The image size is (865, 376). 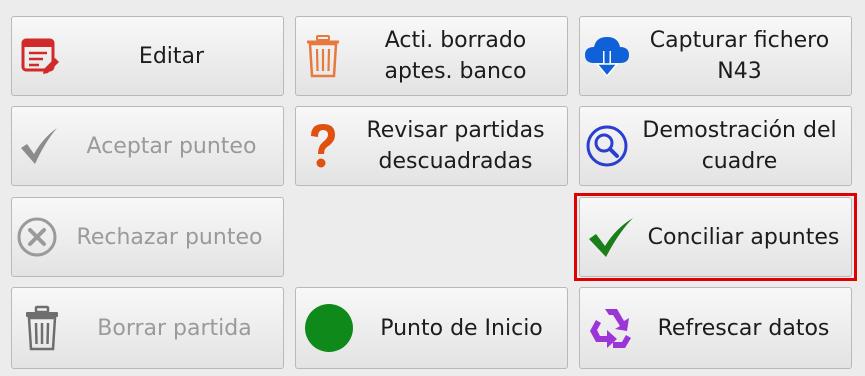 I want to click on refrescar-datos-button: Refrescar datos, so click(x=715, y=328).